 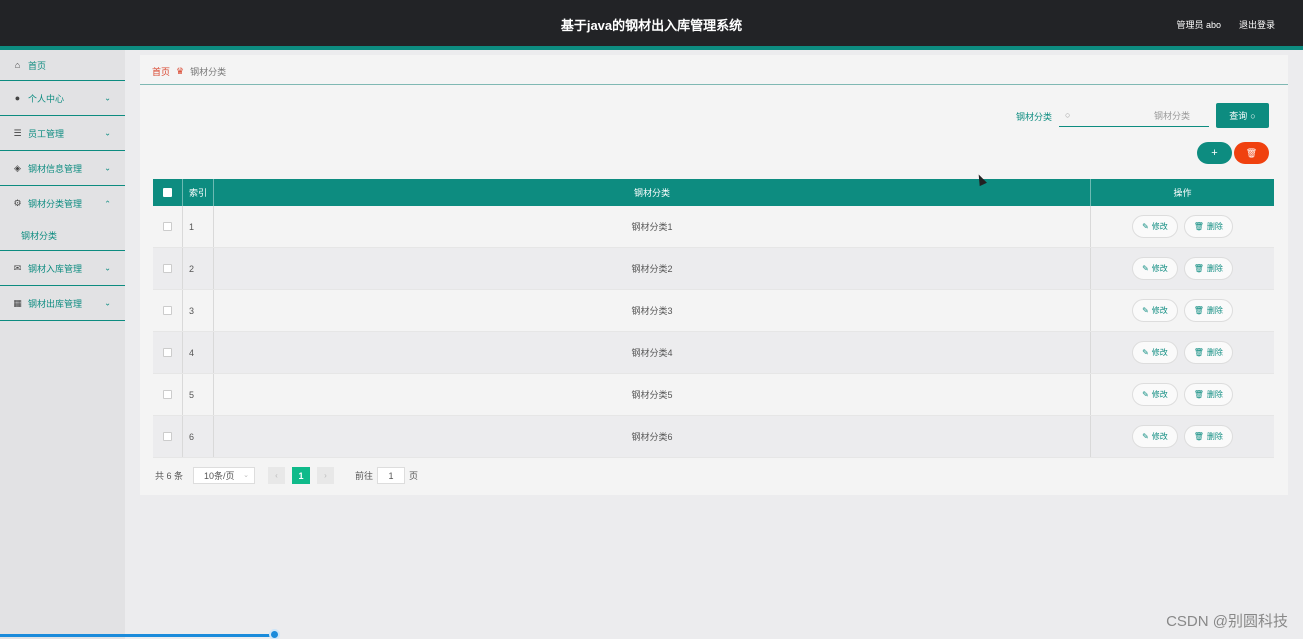 What do you see at coordinates (1214, 153) in the screenshot?
I see `add-button: +` at bounding box center [1214, 153].